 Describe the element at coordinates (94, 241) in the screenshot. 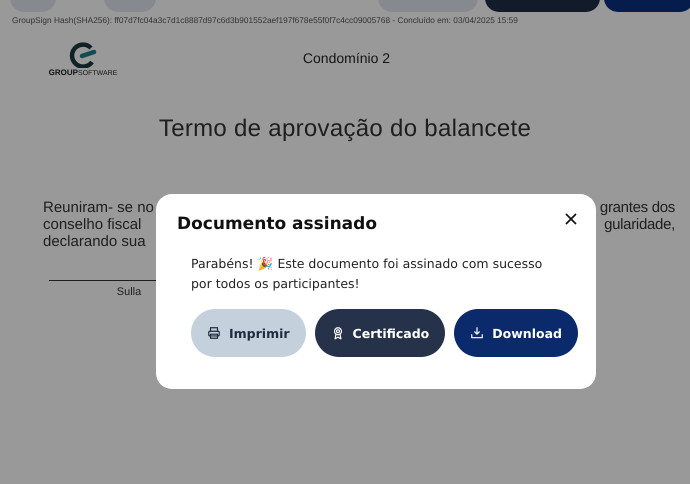

I see `paragraph-text: declarando sua` at that location.